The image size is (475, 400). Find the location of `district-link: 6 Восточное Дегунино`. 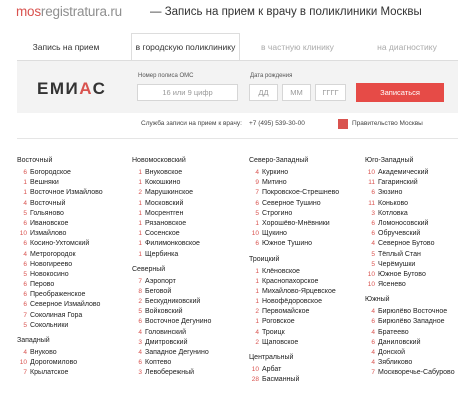

district-link: 6 Восточное Дегунино is located at coordinates (189, 322).